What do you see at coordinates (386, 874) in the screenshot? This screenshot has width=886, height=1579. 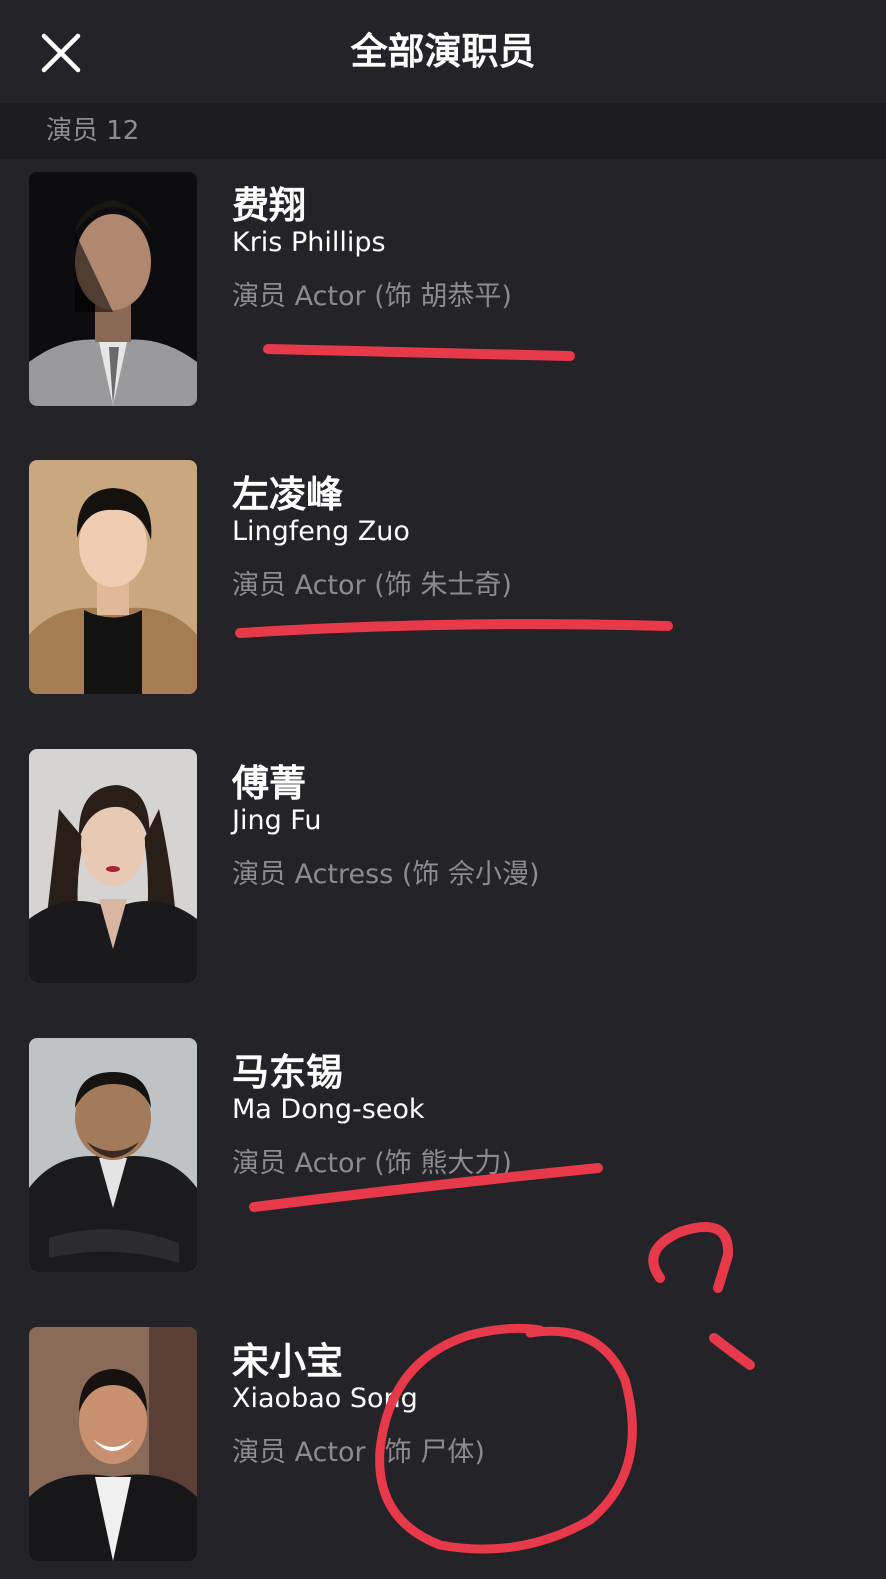 I see `actor-role: 演员 Actress (饰 佘小漫)` at bounding box center [386, 874].